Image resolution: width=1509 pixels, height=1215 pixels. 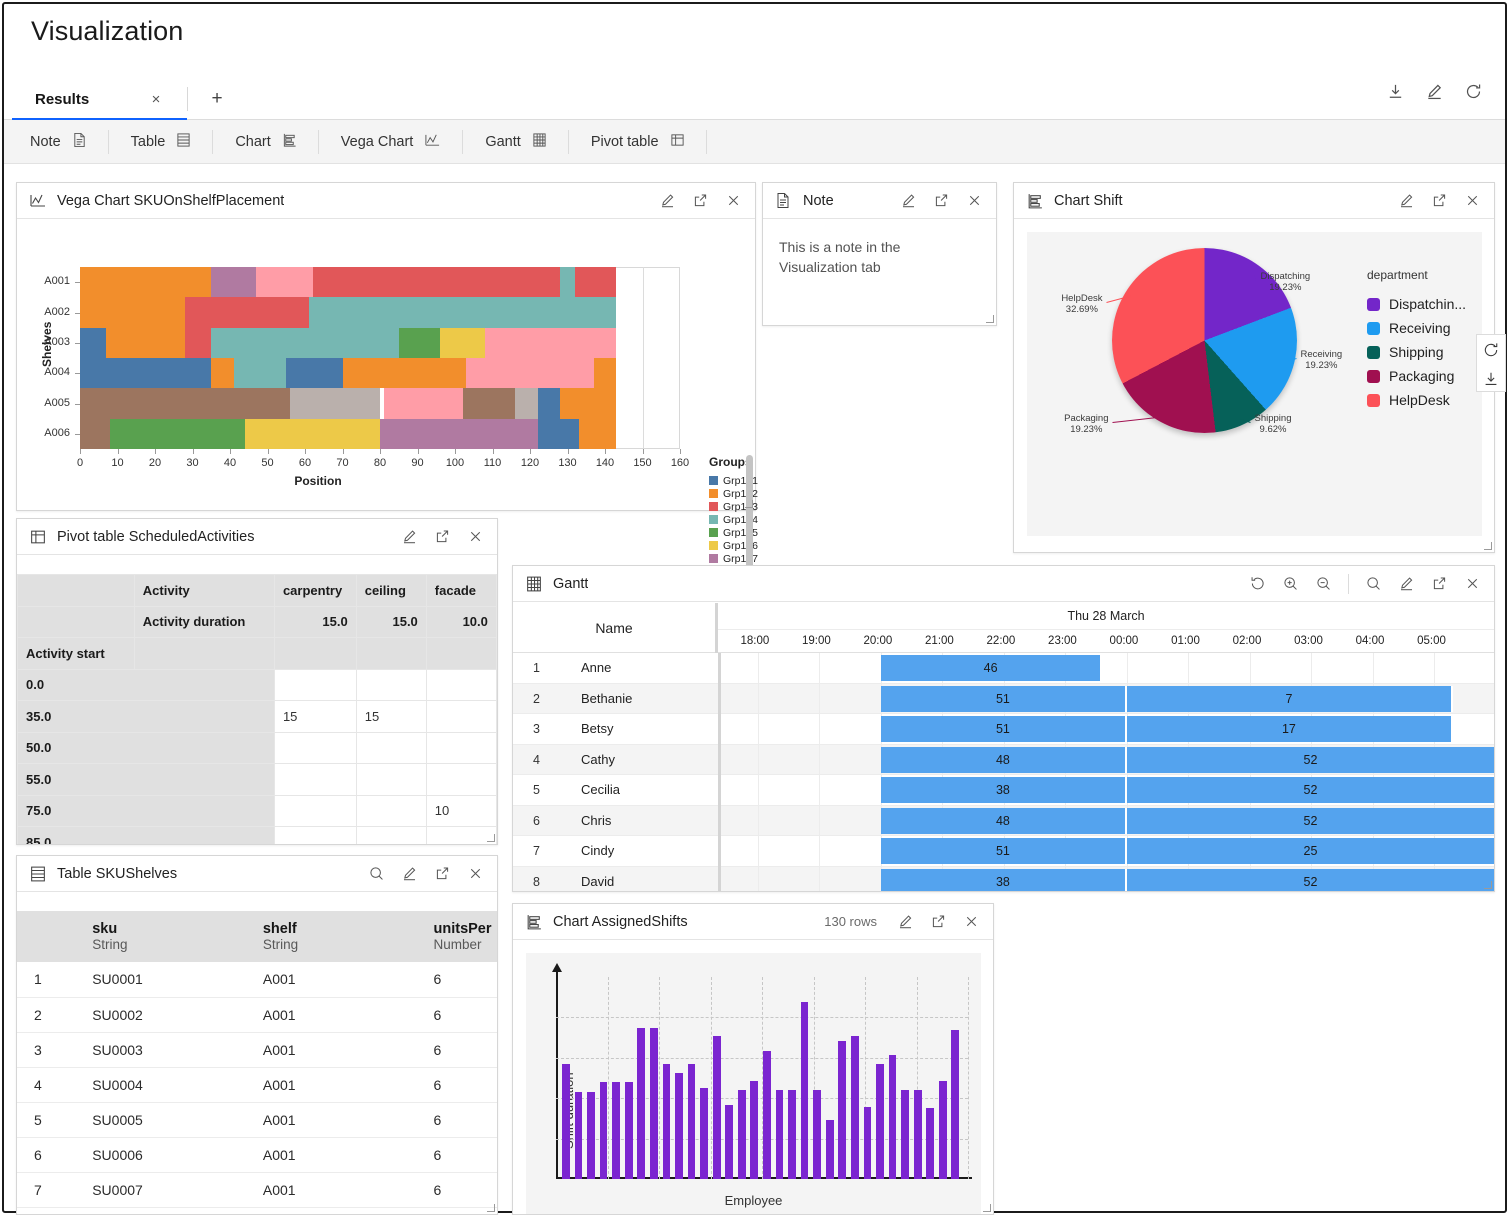 What do you see at coordinates (496, 590) in the screenshot?
I see `pivot-column-header: garden` at bounding box center [496, 590].